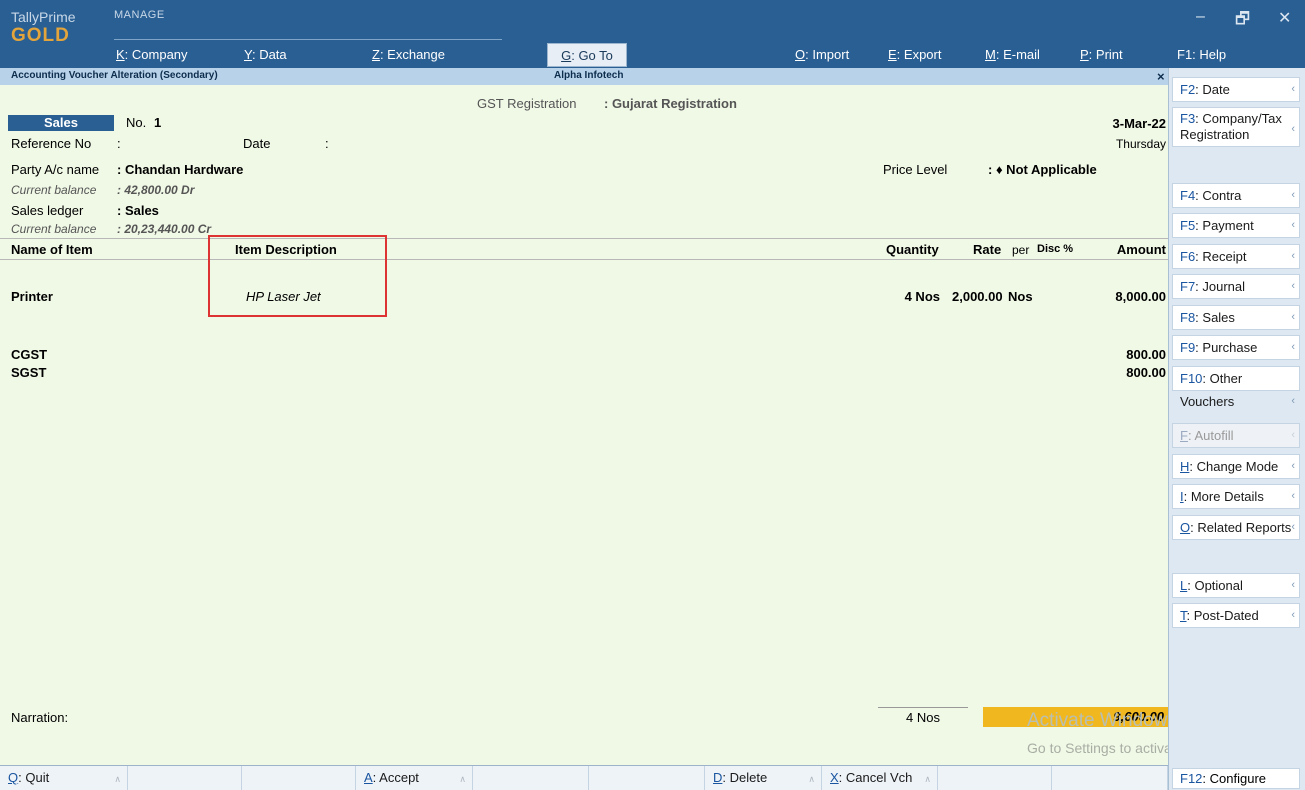 Image resolution: width=1305 pixels, height=790 pixels. I want to click on f6-receipt-button: F6: Receipt ‹, so click(1236, 256).